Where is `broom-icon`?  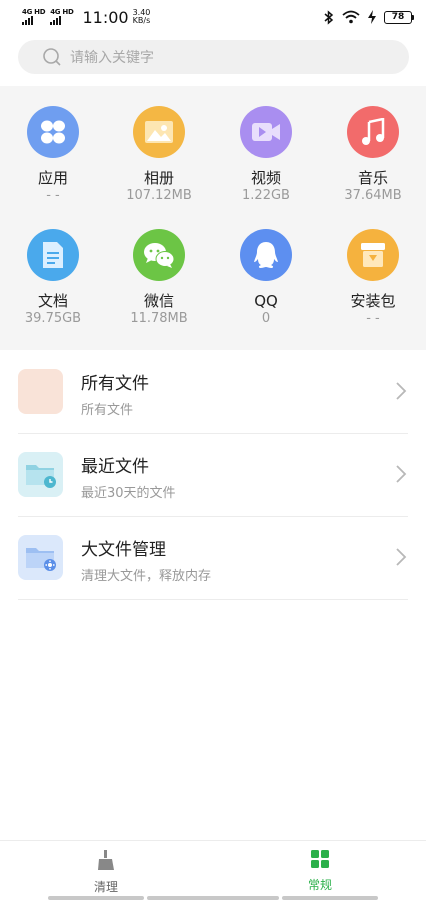 broom-icon is located at coordinates (106, 860).